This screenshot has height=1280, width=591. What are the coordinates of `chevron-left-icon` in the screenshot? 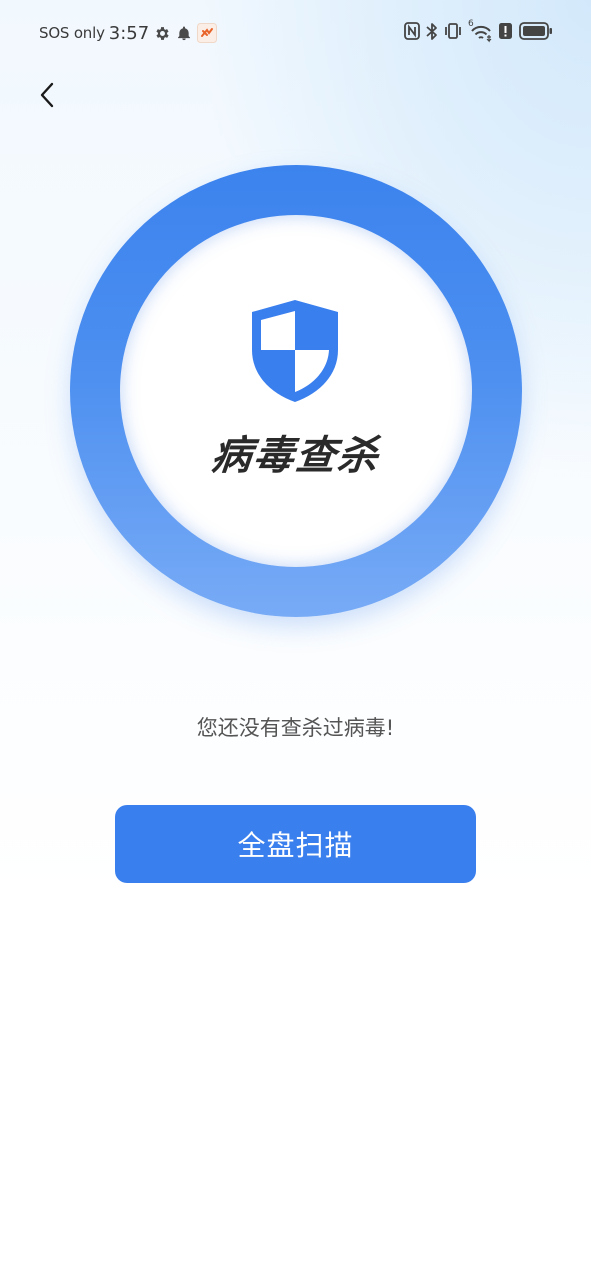 It's located at (47, 95).